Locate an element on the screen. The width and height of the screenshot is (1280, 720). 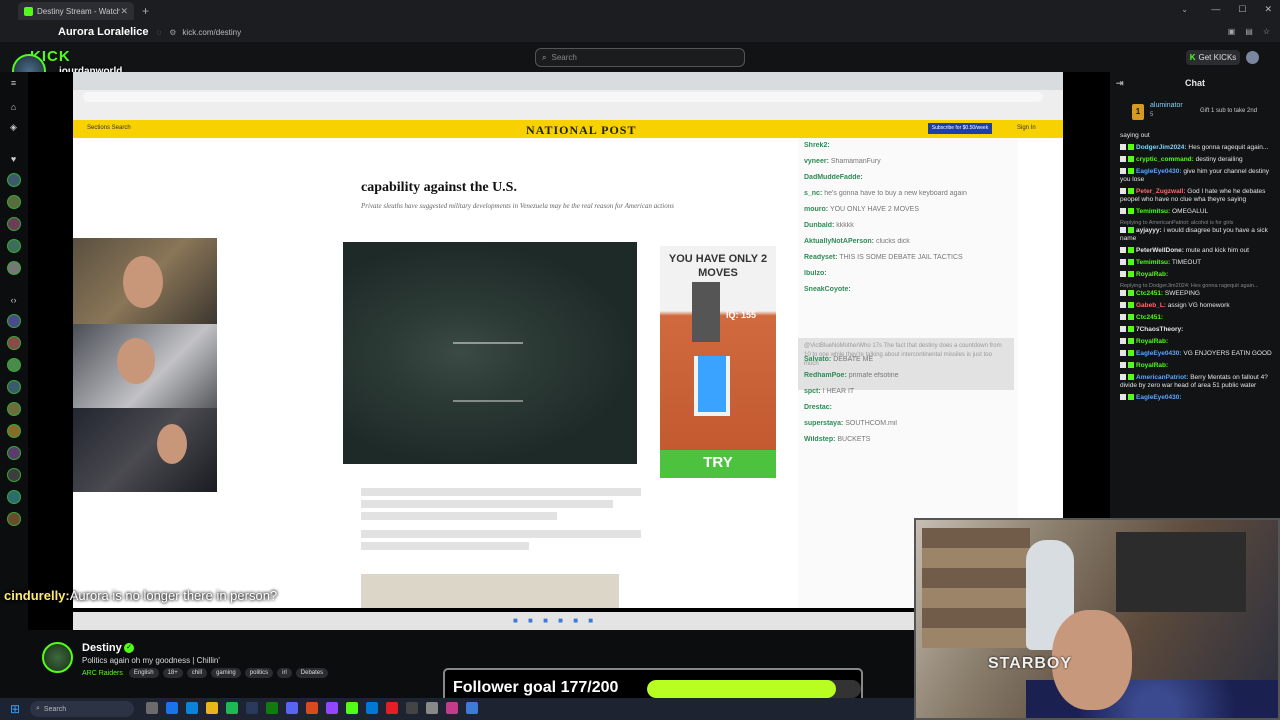
stream-tag: 18+ is located at coordinates (172, 673).